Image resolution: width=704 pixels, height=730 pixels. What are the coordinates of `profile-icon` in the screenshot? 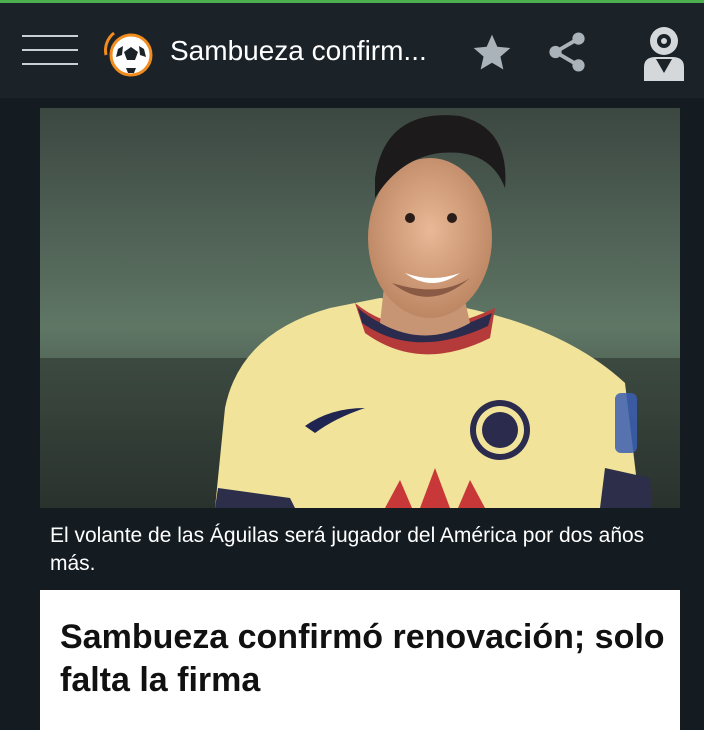 It's located at (664, 53).